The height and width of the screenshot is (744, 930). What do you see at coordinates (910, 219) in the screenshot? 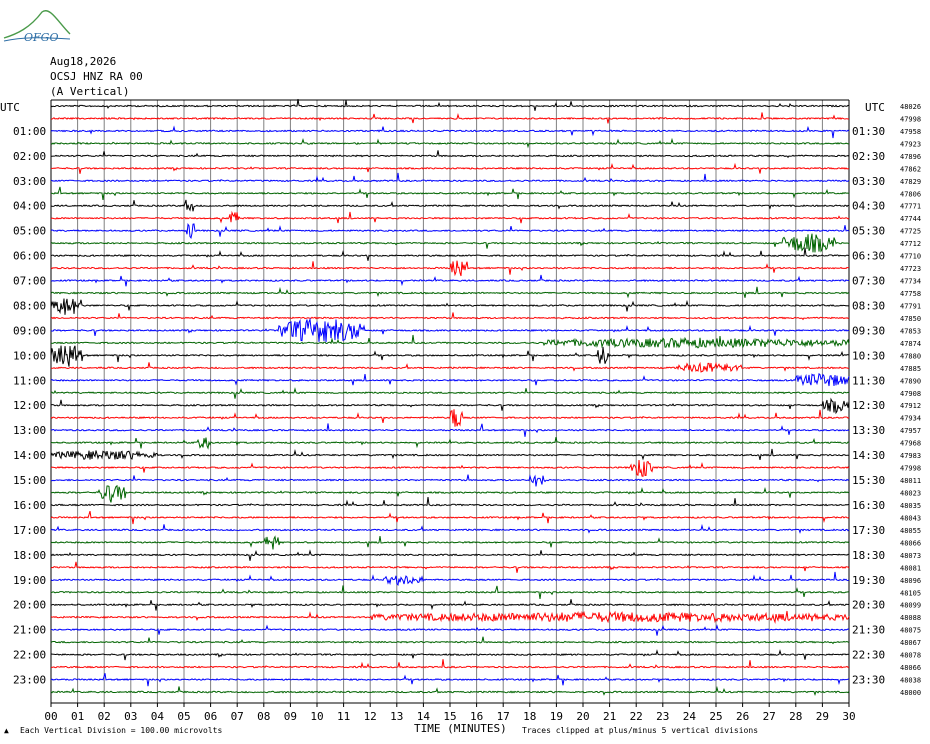
I see `trace-offset-label: 47744` at bounding box center [910, 219].